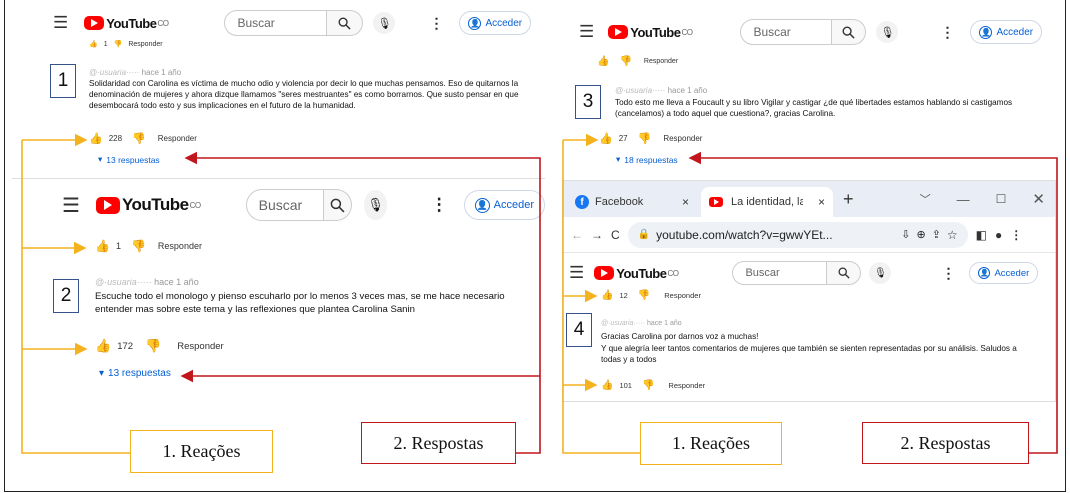 This screenshot has width=1070, height=493. What do you see at coordinates (905, 234) in the screenshot?
I see `install-icon: ⇩` at bounding box center [905, 234].